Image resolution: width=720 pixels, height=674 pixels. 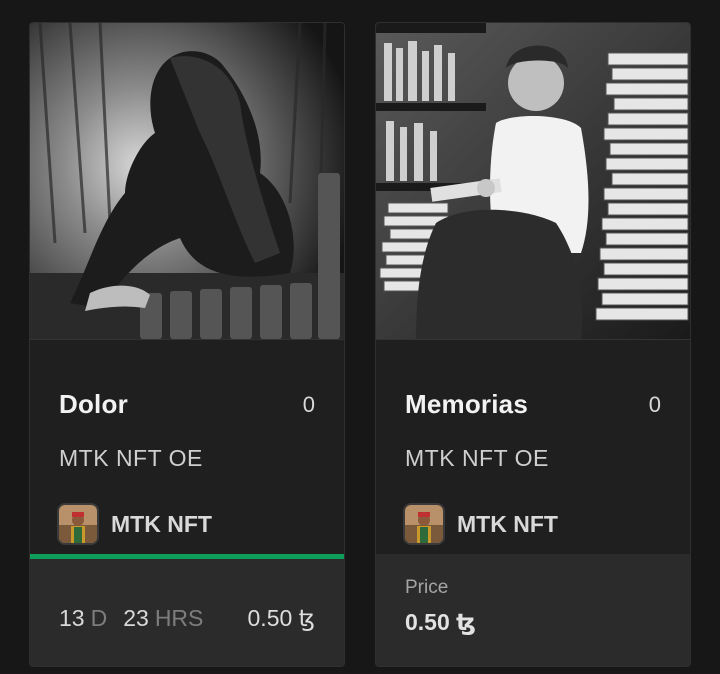 What do you see at coordinates (427, 587) in the screenshot?
I see `price-label: Price` at bounding box center [427, 587].